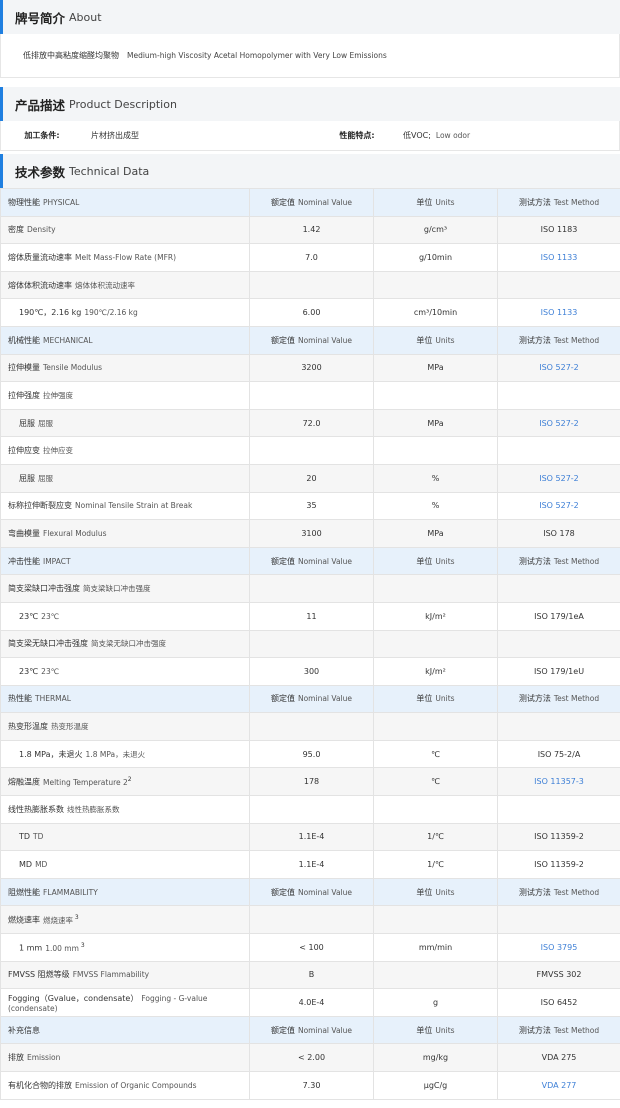 The width and height of the screenshot is (620, 1108). What do you see at coordinates (311, 230) in the screenshot?
I see `nominal-value: 1.42` at bounding box center [311, 230].